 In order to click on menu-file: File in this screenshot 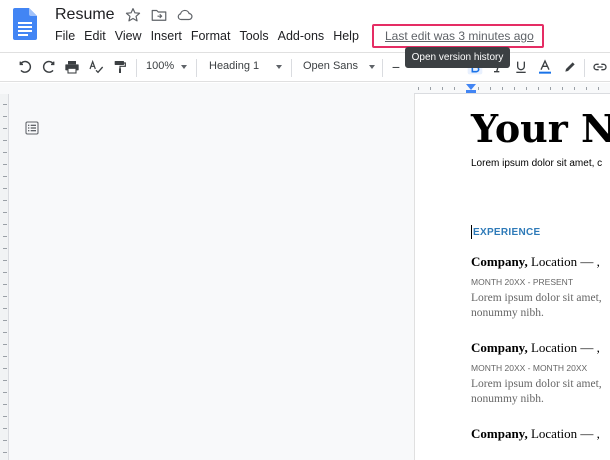, I will do `click(69, 36)`.